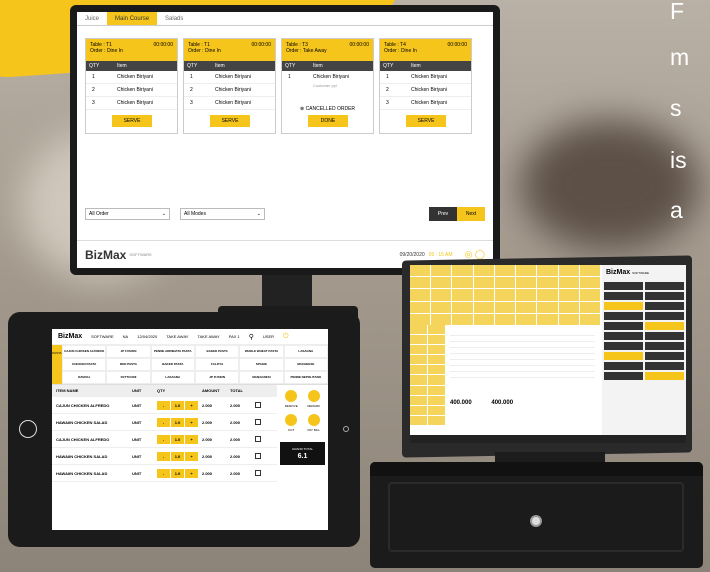  What do you see at coordinates (314, 423) in the screenshot?
I see `pay-bill-action: PAY BILL` at bounding box center [314, 423].